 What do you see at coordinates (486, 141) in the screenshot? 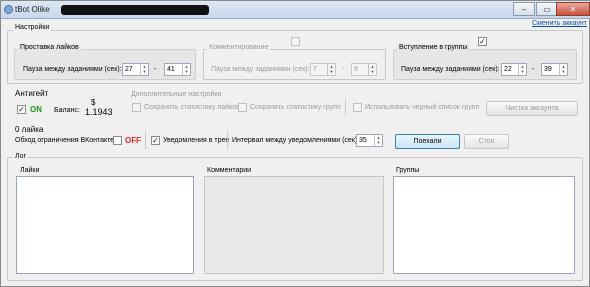
I see `stop-button: Стоп` at bounding box center [486, 141].